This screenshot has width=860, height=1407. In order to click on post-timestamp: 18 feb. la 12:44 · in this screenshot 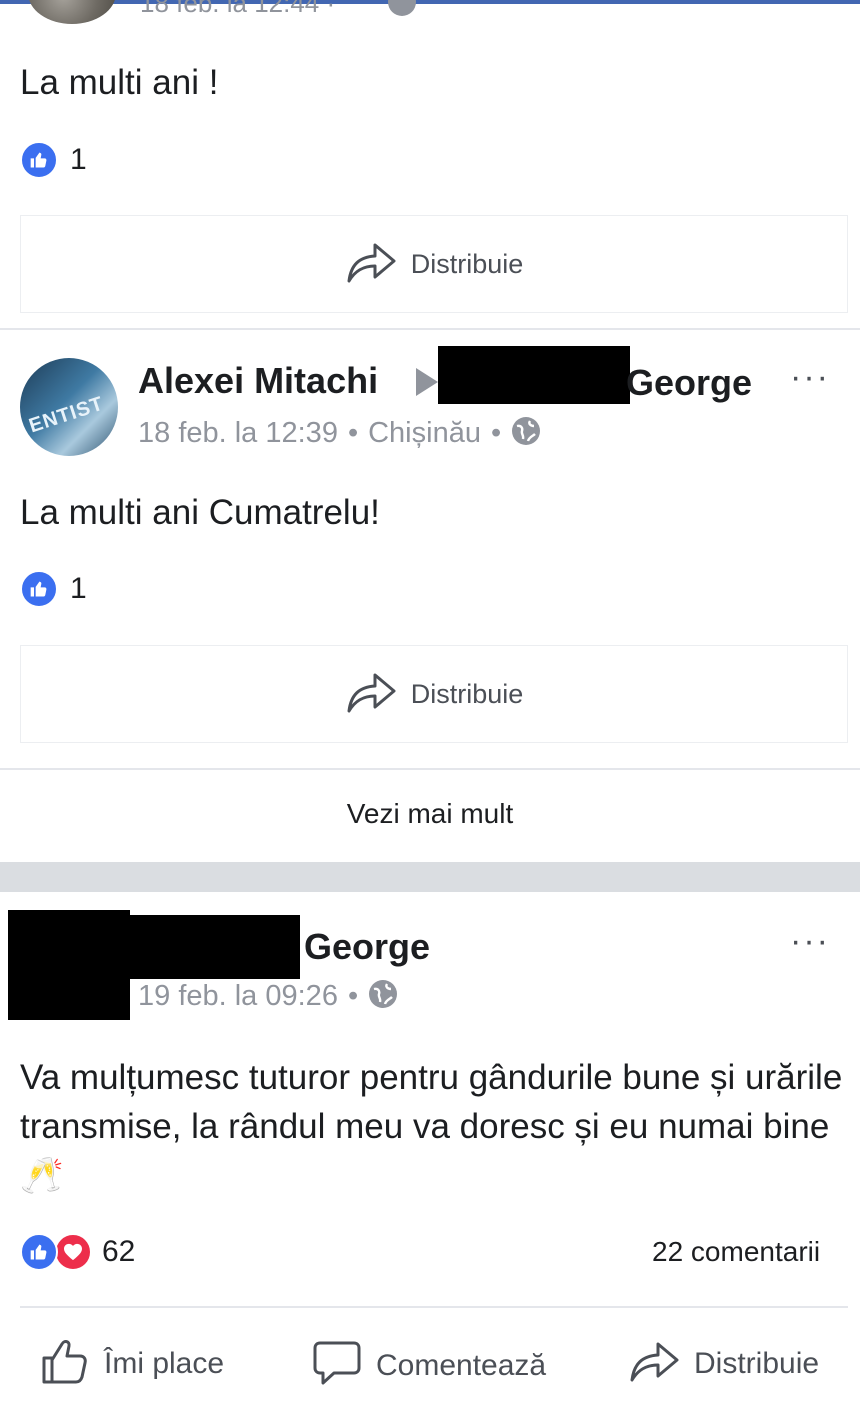, I will do `click(237, 9)`.